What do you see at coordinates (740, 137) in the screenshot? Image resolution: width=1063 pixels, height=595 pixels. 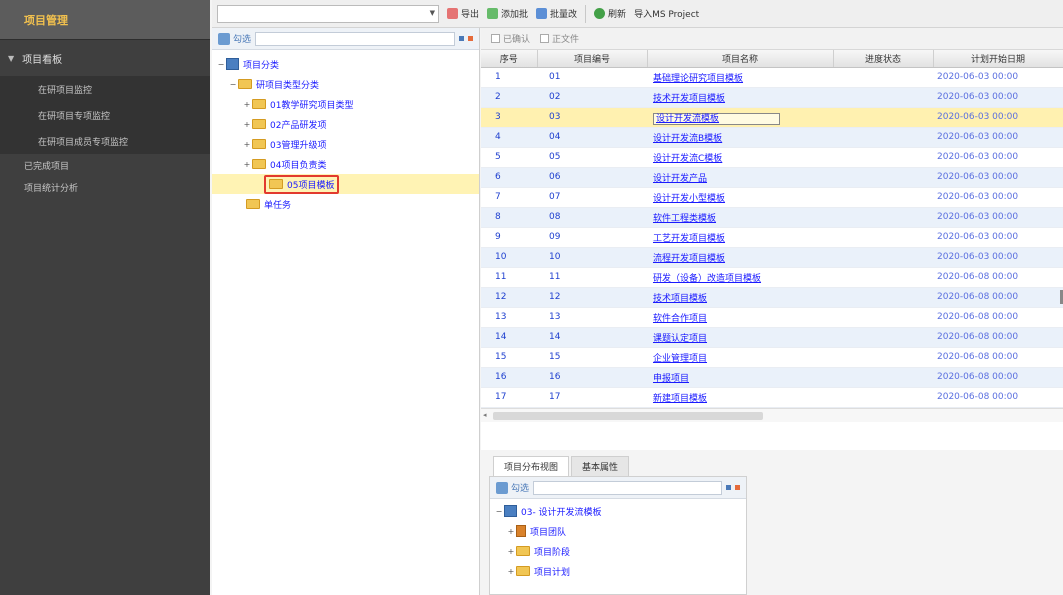 I see `cell-name: 设计开发流B模板` at bounding box center [740, 137].